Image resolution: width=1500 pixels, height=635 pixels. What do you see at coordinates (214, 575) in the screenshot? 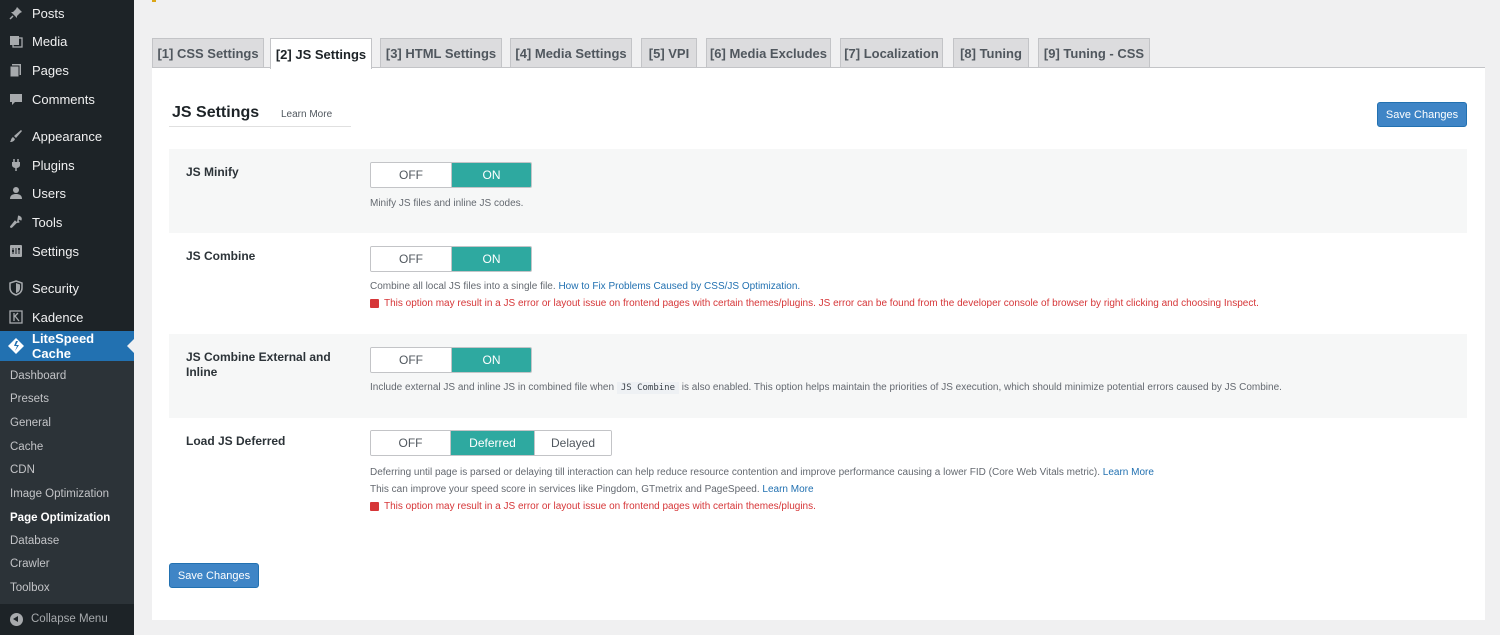
I see `save-changes-button-bottom: Save Changes` at bounding box center [214, 575].